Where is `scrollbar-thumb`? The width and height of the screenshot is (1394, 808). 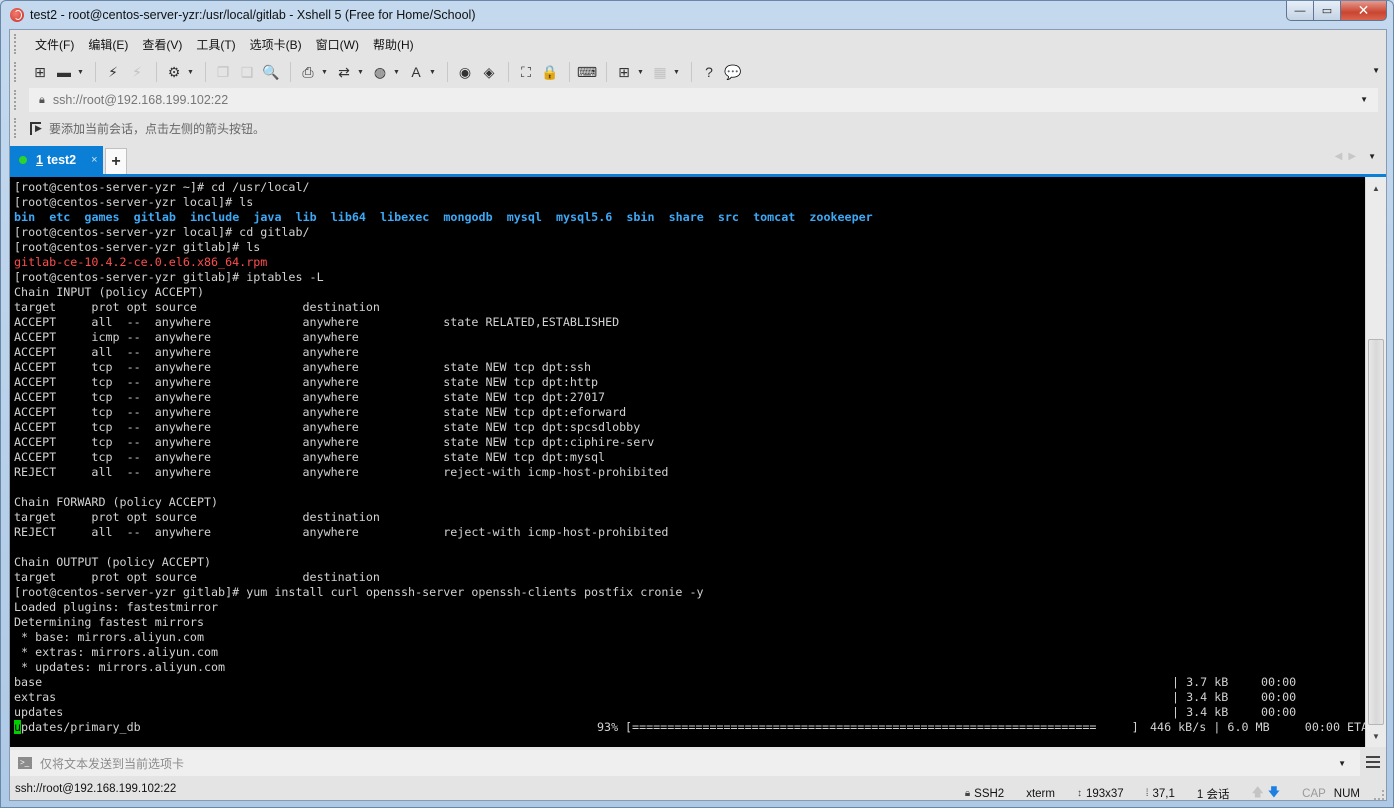 scrollbar-thumb is located at coordinates (1376, 532).